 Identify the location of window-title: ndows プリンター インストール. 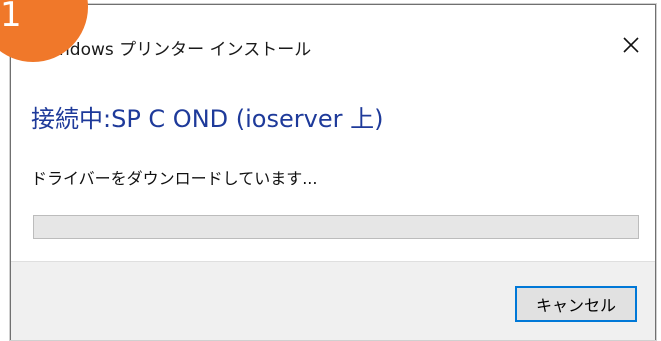
(185, 50).